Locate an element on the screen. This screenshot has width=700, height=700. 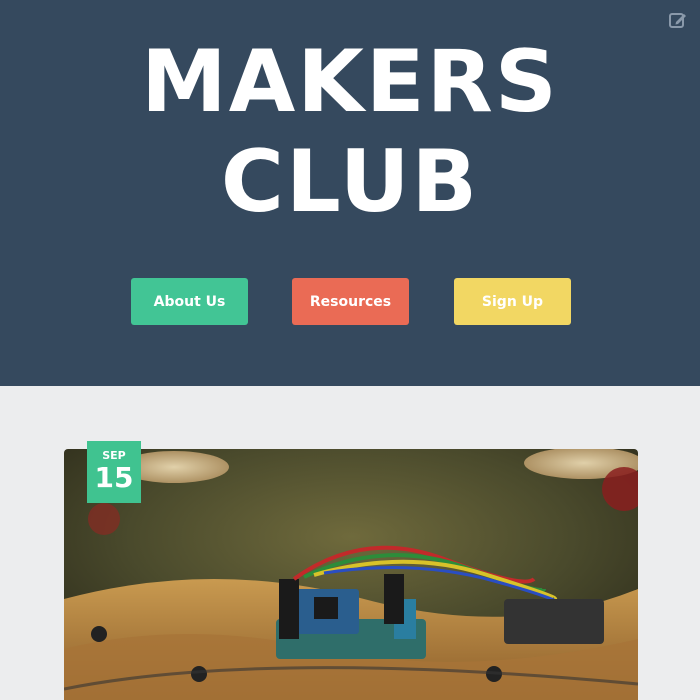
edit-icon is located at coordinates (678, 20).